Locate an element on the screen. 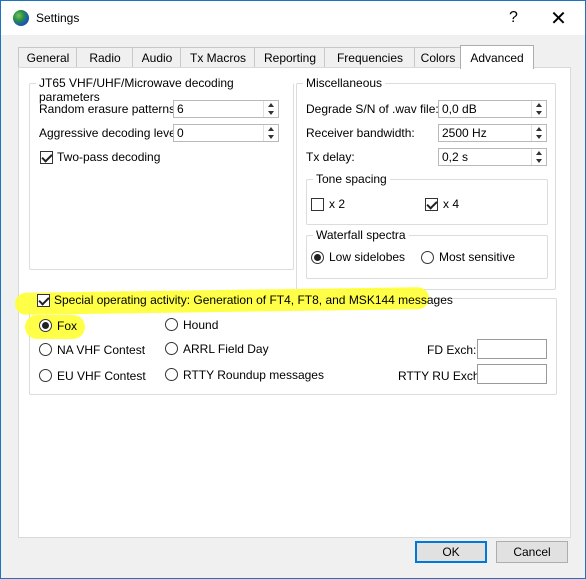  degrade-value: 0,0 dB is located at coordinates (459, 109).